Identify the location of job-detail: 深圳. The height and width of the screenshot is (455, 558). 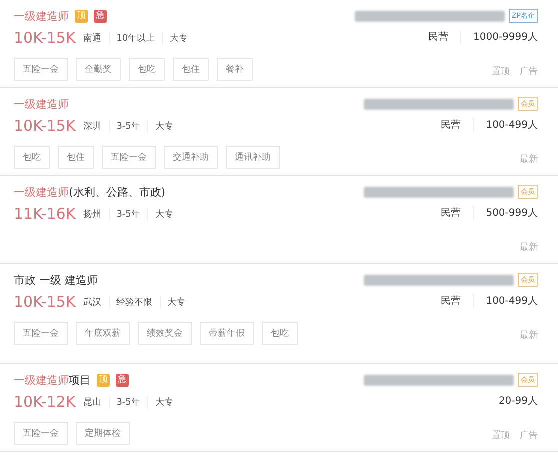
(93, 126).